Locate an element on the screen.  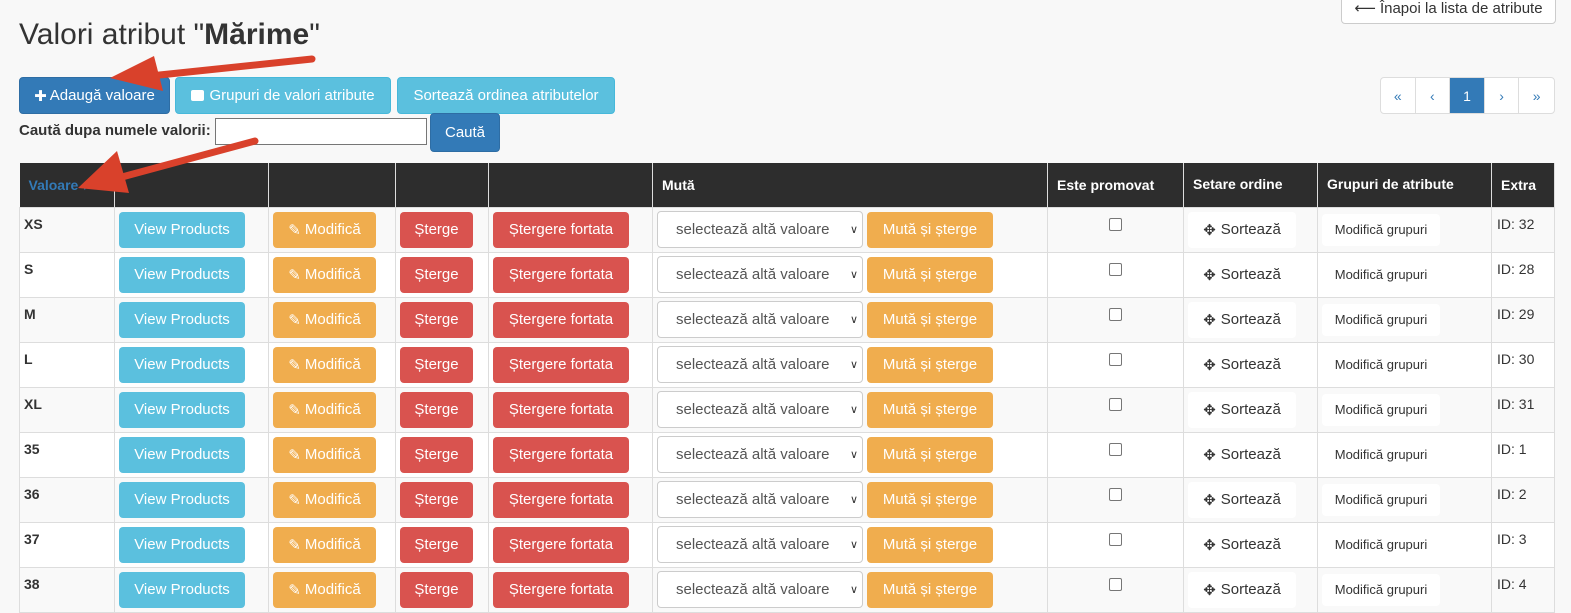
search-input is located at coordinates (321, 131).